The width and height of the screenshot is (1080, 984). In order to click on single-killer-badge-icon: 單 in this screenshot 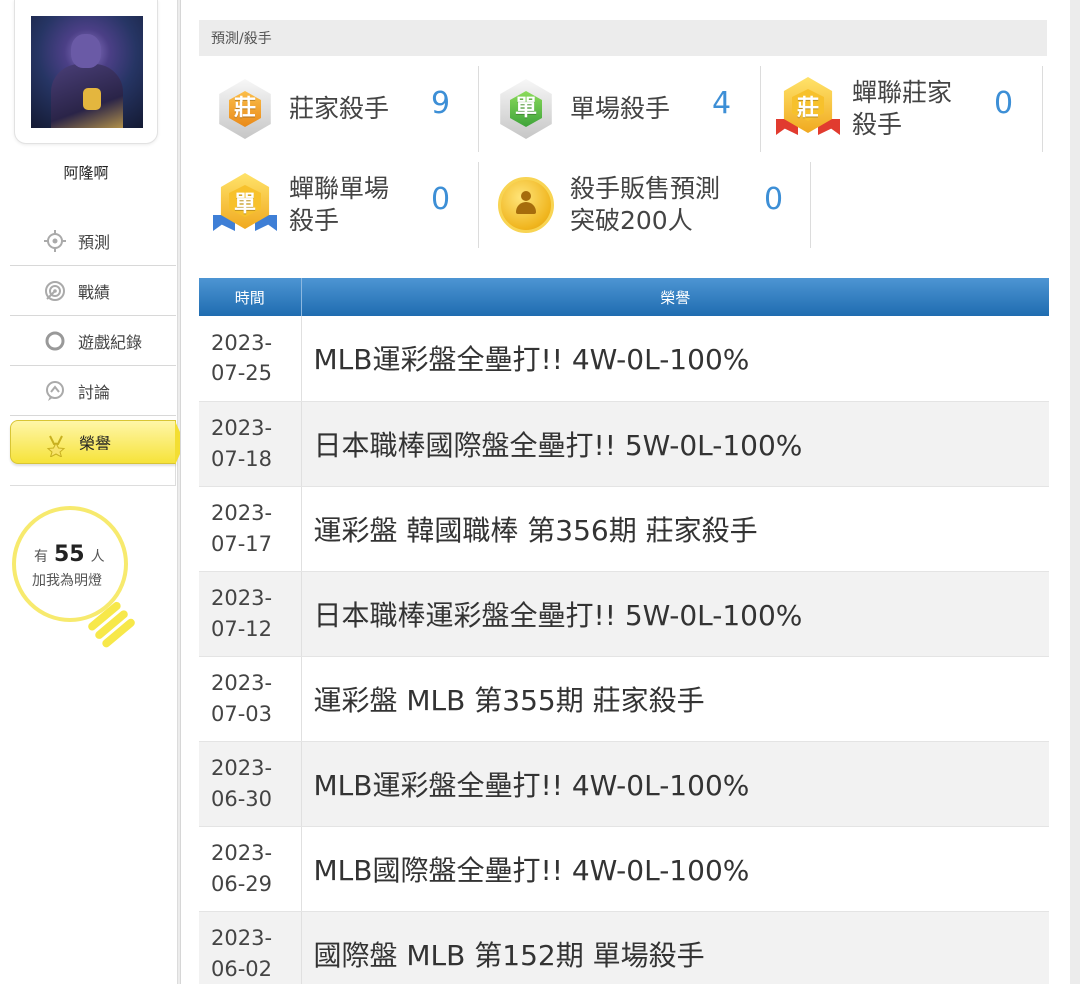, I will do `click(526, 109)`.